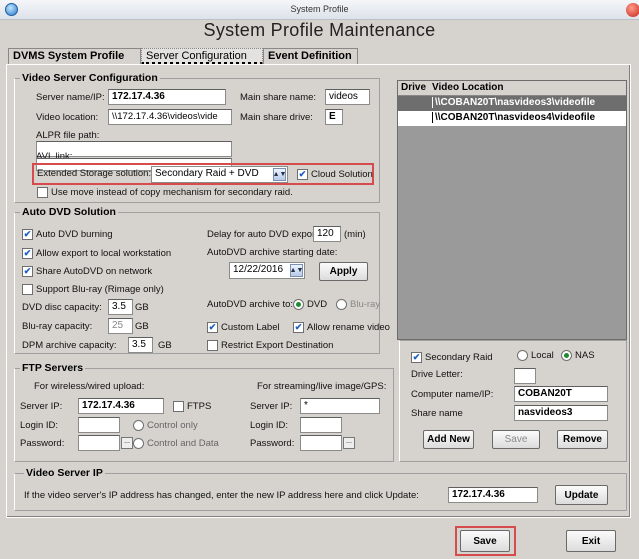  Describe the element at coordinates (516, 439) in the screenshot. I see `secondary-save-button: Save` at that location.